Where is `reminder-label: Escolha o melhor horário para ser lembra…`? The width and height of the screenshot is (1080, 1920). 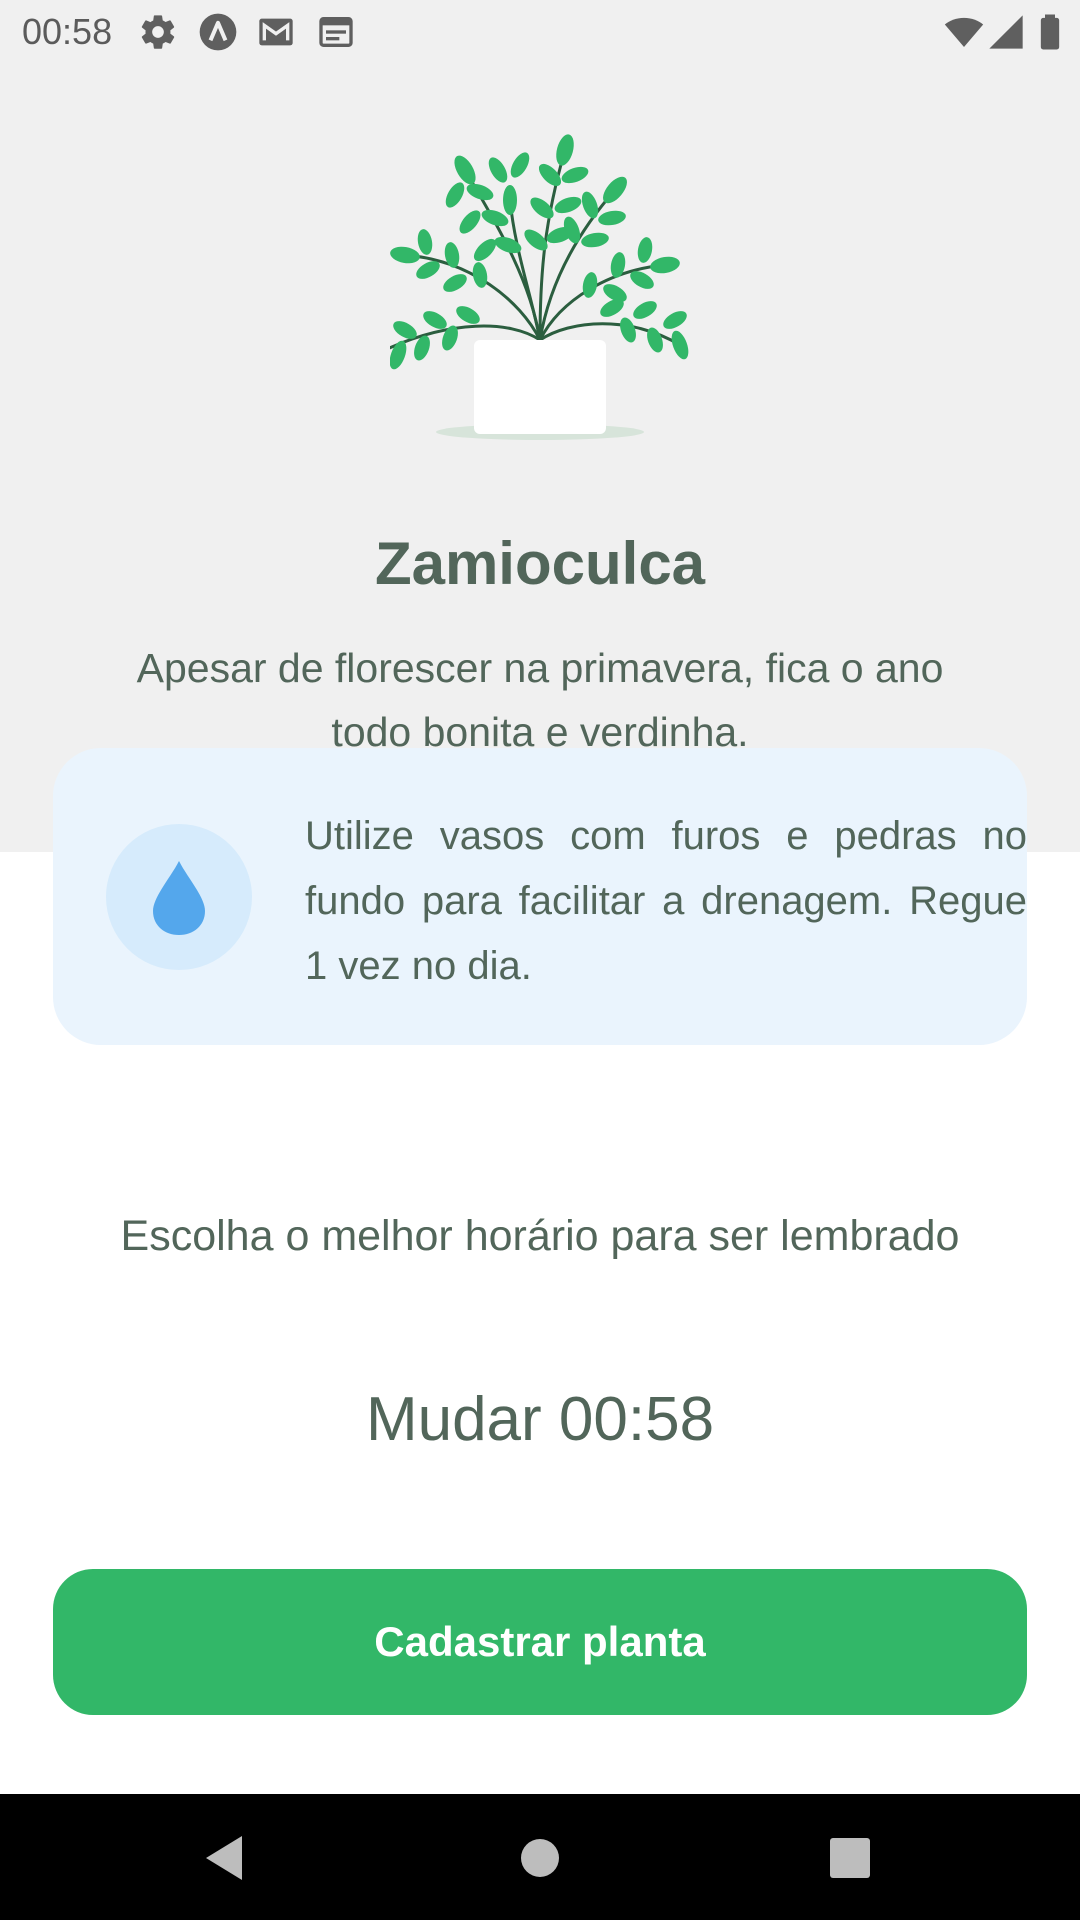 reminder-label: Escolha o melhor horário para ser lembra… is located at coordinates (540, 1236).